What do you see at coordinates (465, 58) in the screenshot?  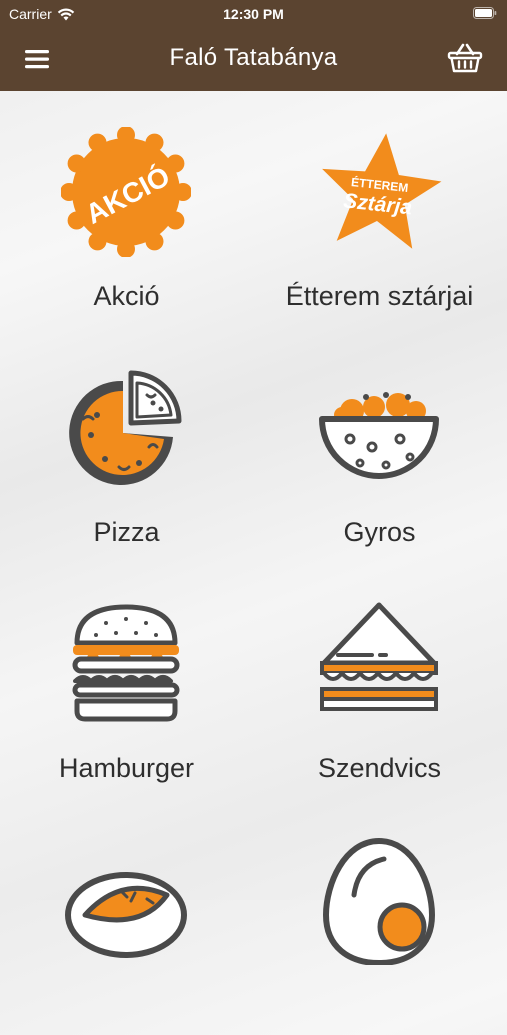 I see `basket-icon` at bounding box center [465, 58].